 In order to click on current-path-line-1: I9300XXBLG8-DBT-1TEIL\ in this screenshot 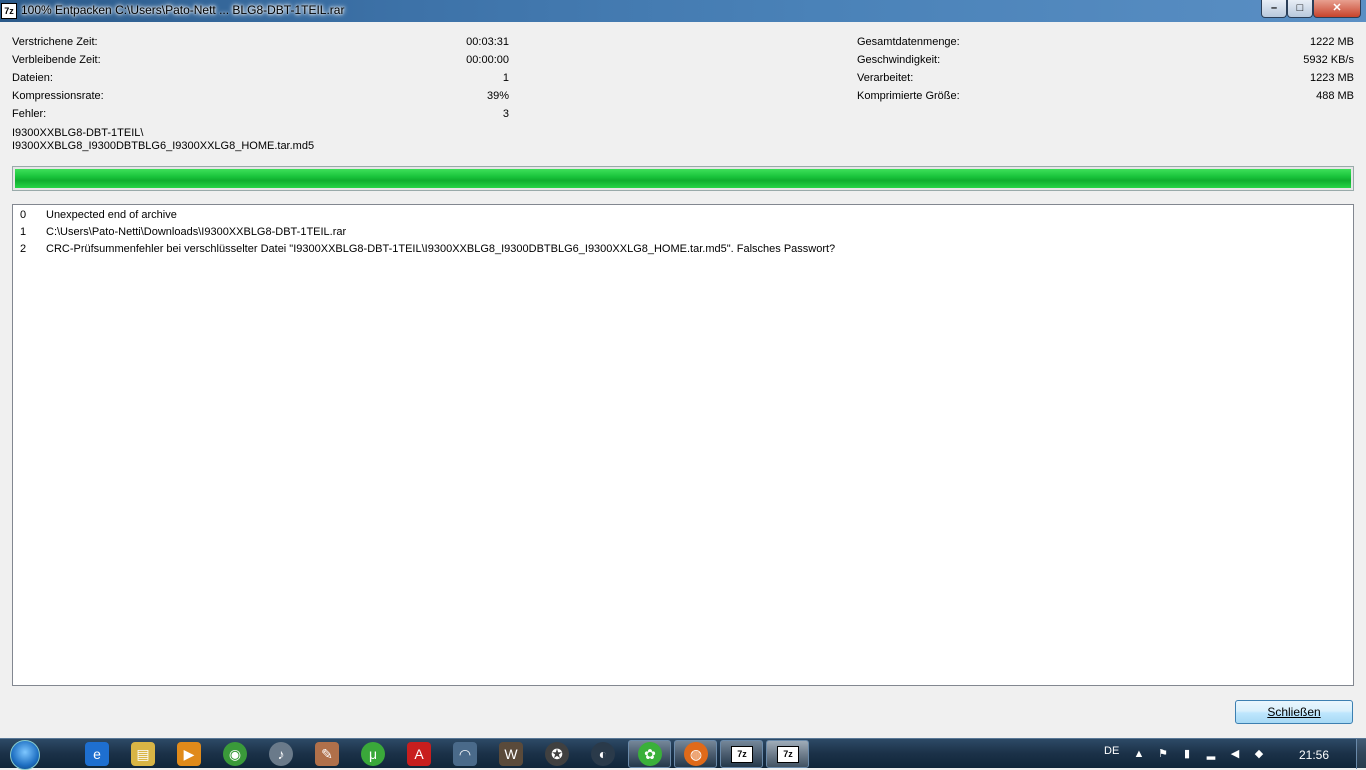, I will do `click(78, 133)`.